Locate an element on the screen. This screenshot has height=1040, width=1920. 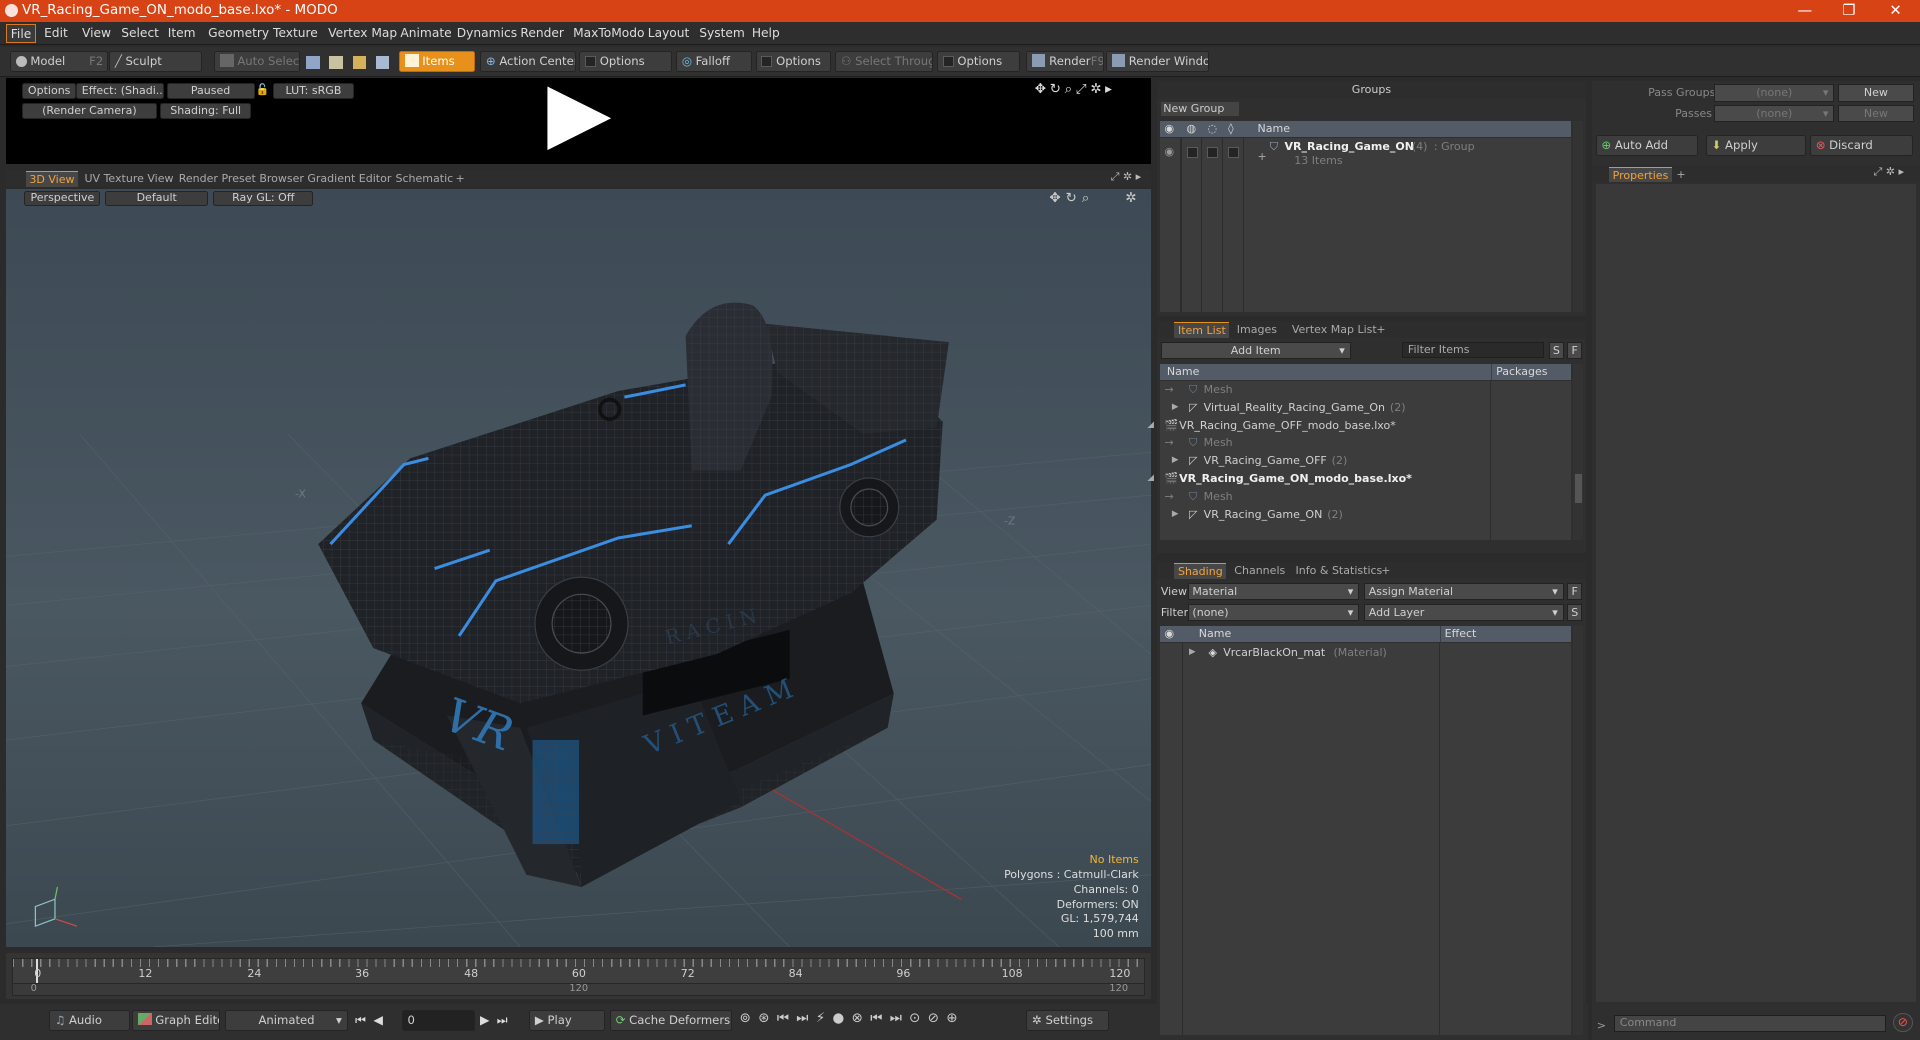
expand-plus-icon: + is located at coordinates (1262, 156).